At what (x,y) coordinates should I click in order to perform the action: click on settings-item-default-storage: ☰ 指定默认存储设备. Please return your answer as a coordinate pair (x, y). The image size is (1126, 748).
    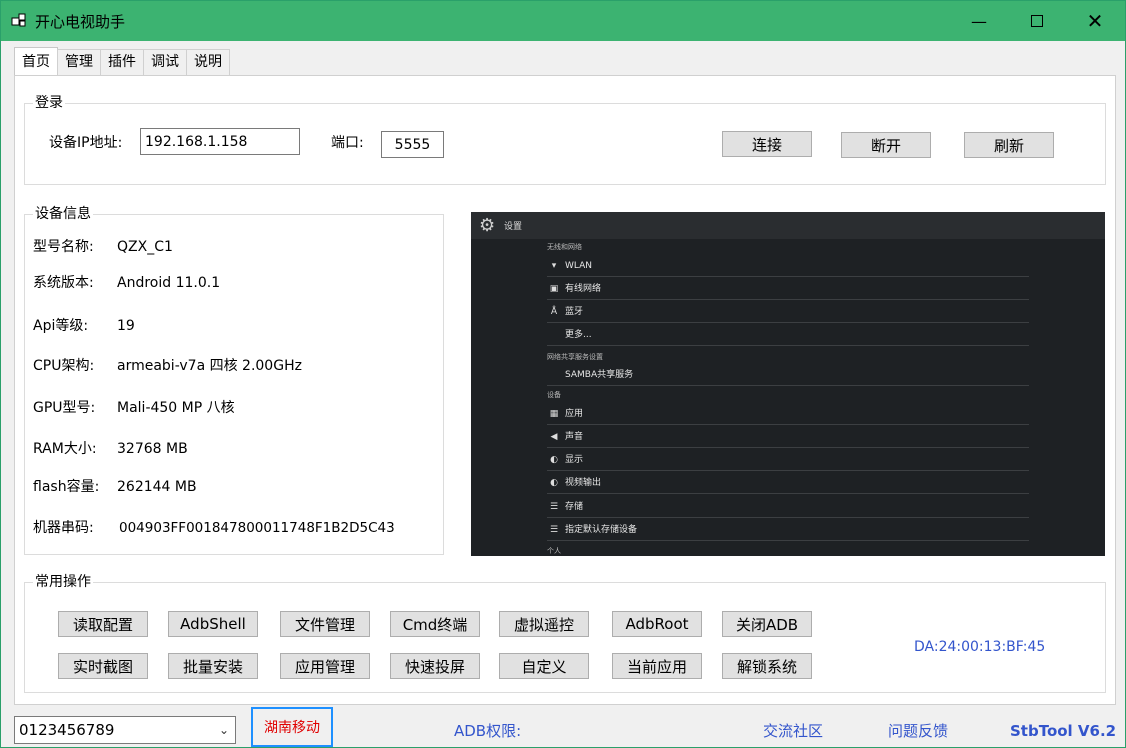
    Looking at the image, I should click on (788, 530).